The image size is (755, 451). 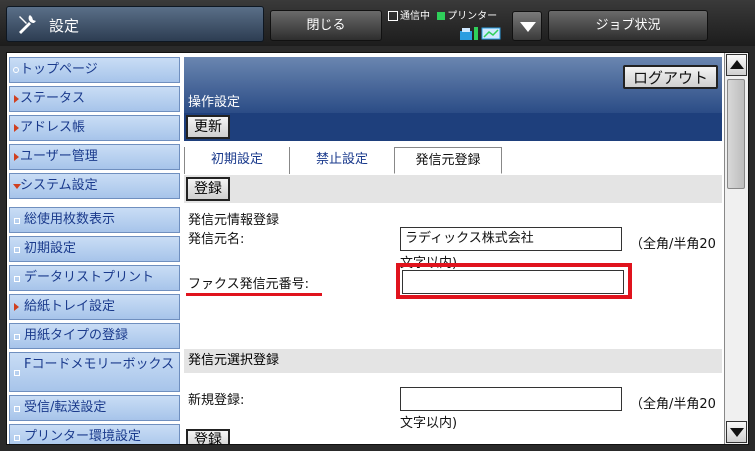 What do you see at coordinates (208, 189) in the screenshot?
I see `register-button: 登録` at bounding box center [208, 189].